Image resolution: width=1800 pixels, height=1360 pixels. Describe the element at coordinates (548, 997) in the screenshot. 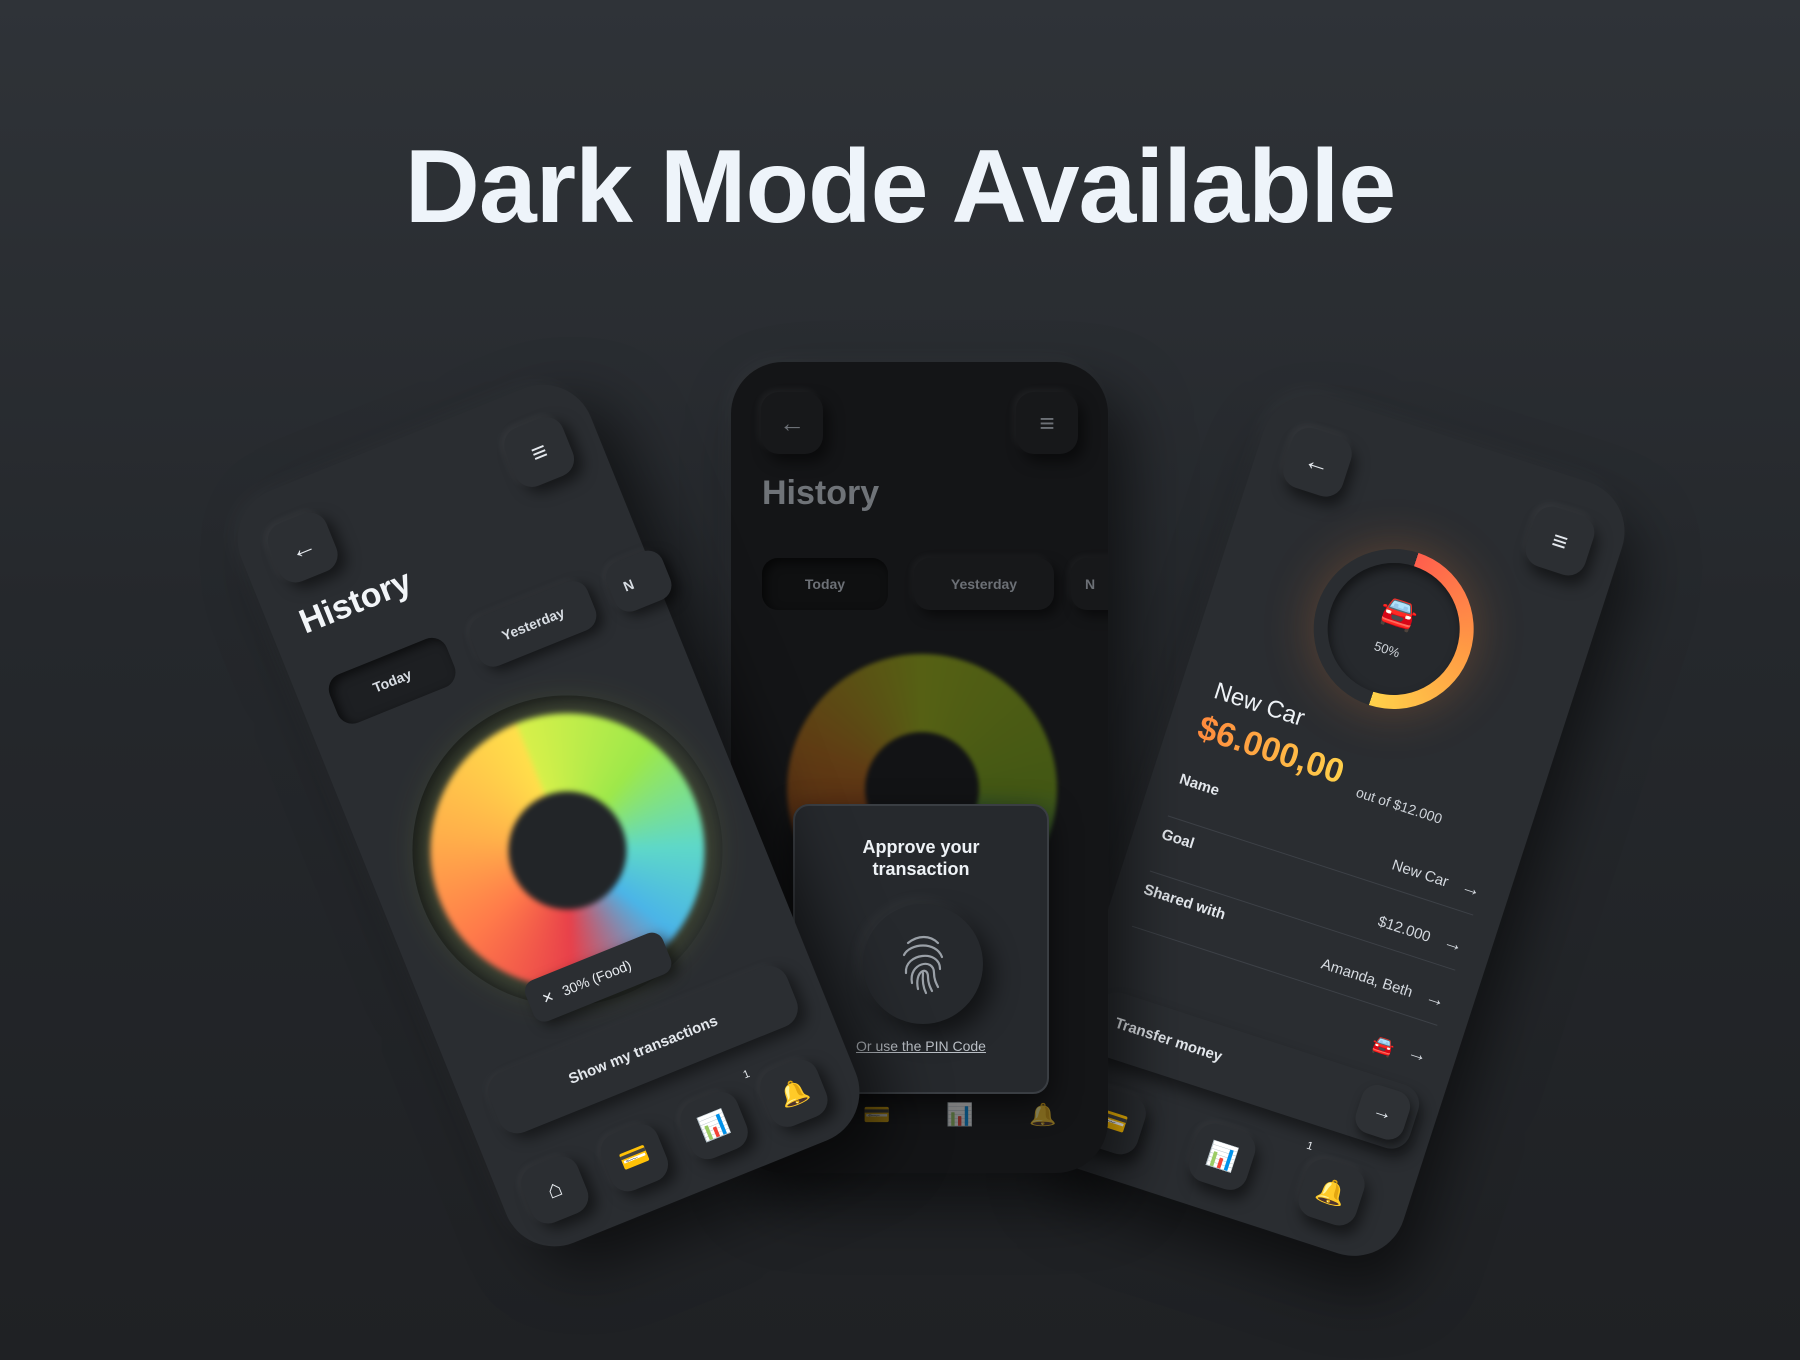

I see `fork-knife-icon: ✕` at that location.